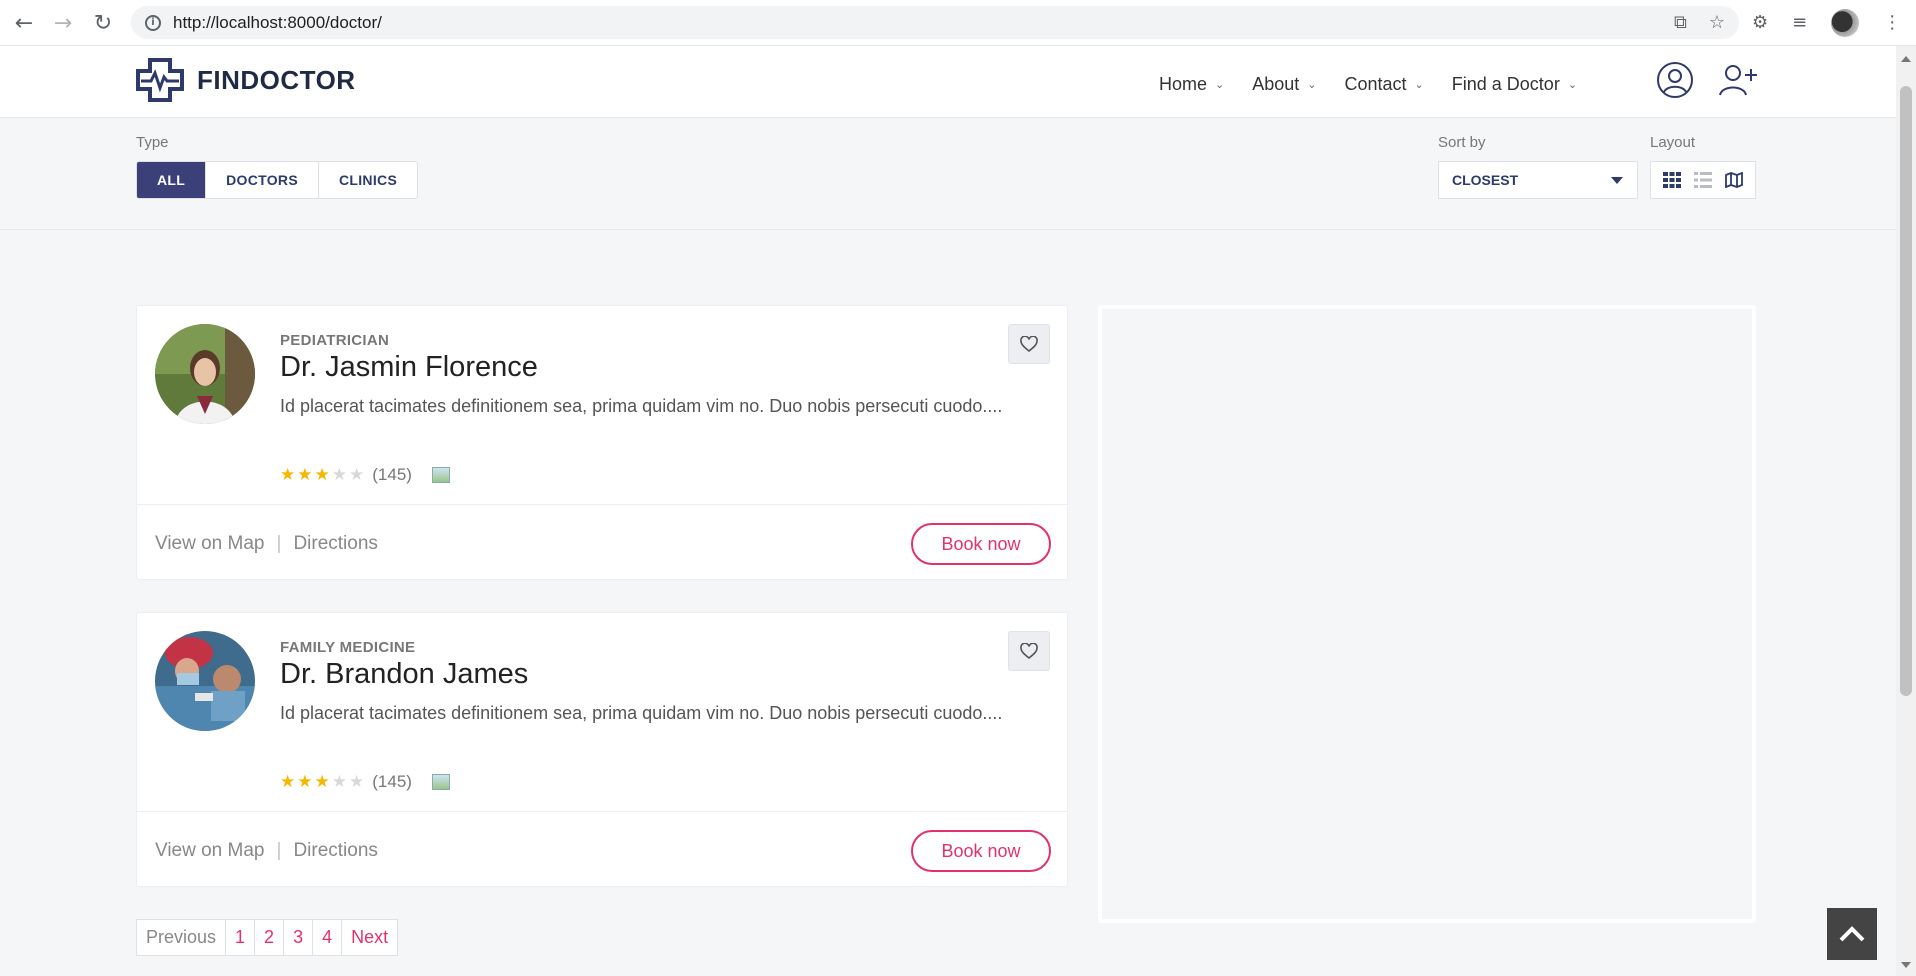  I want to click on nav-label: Home, so click(1183, 84).